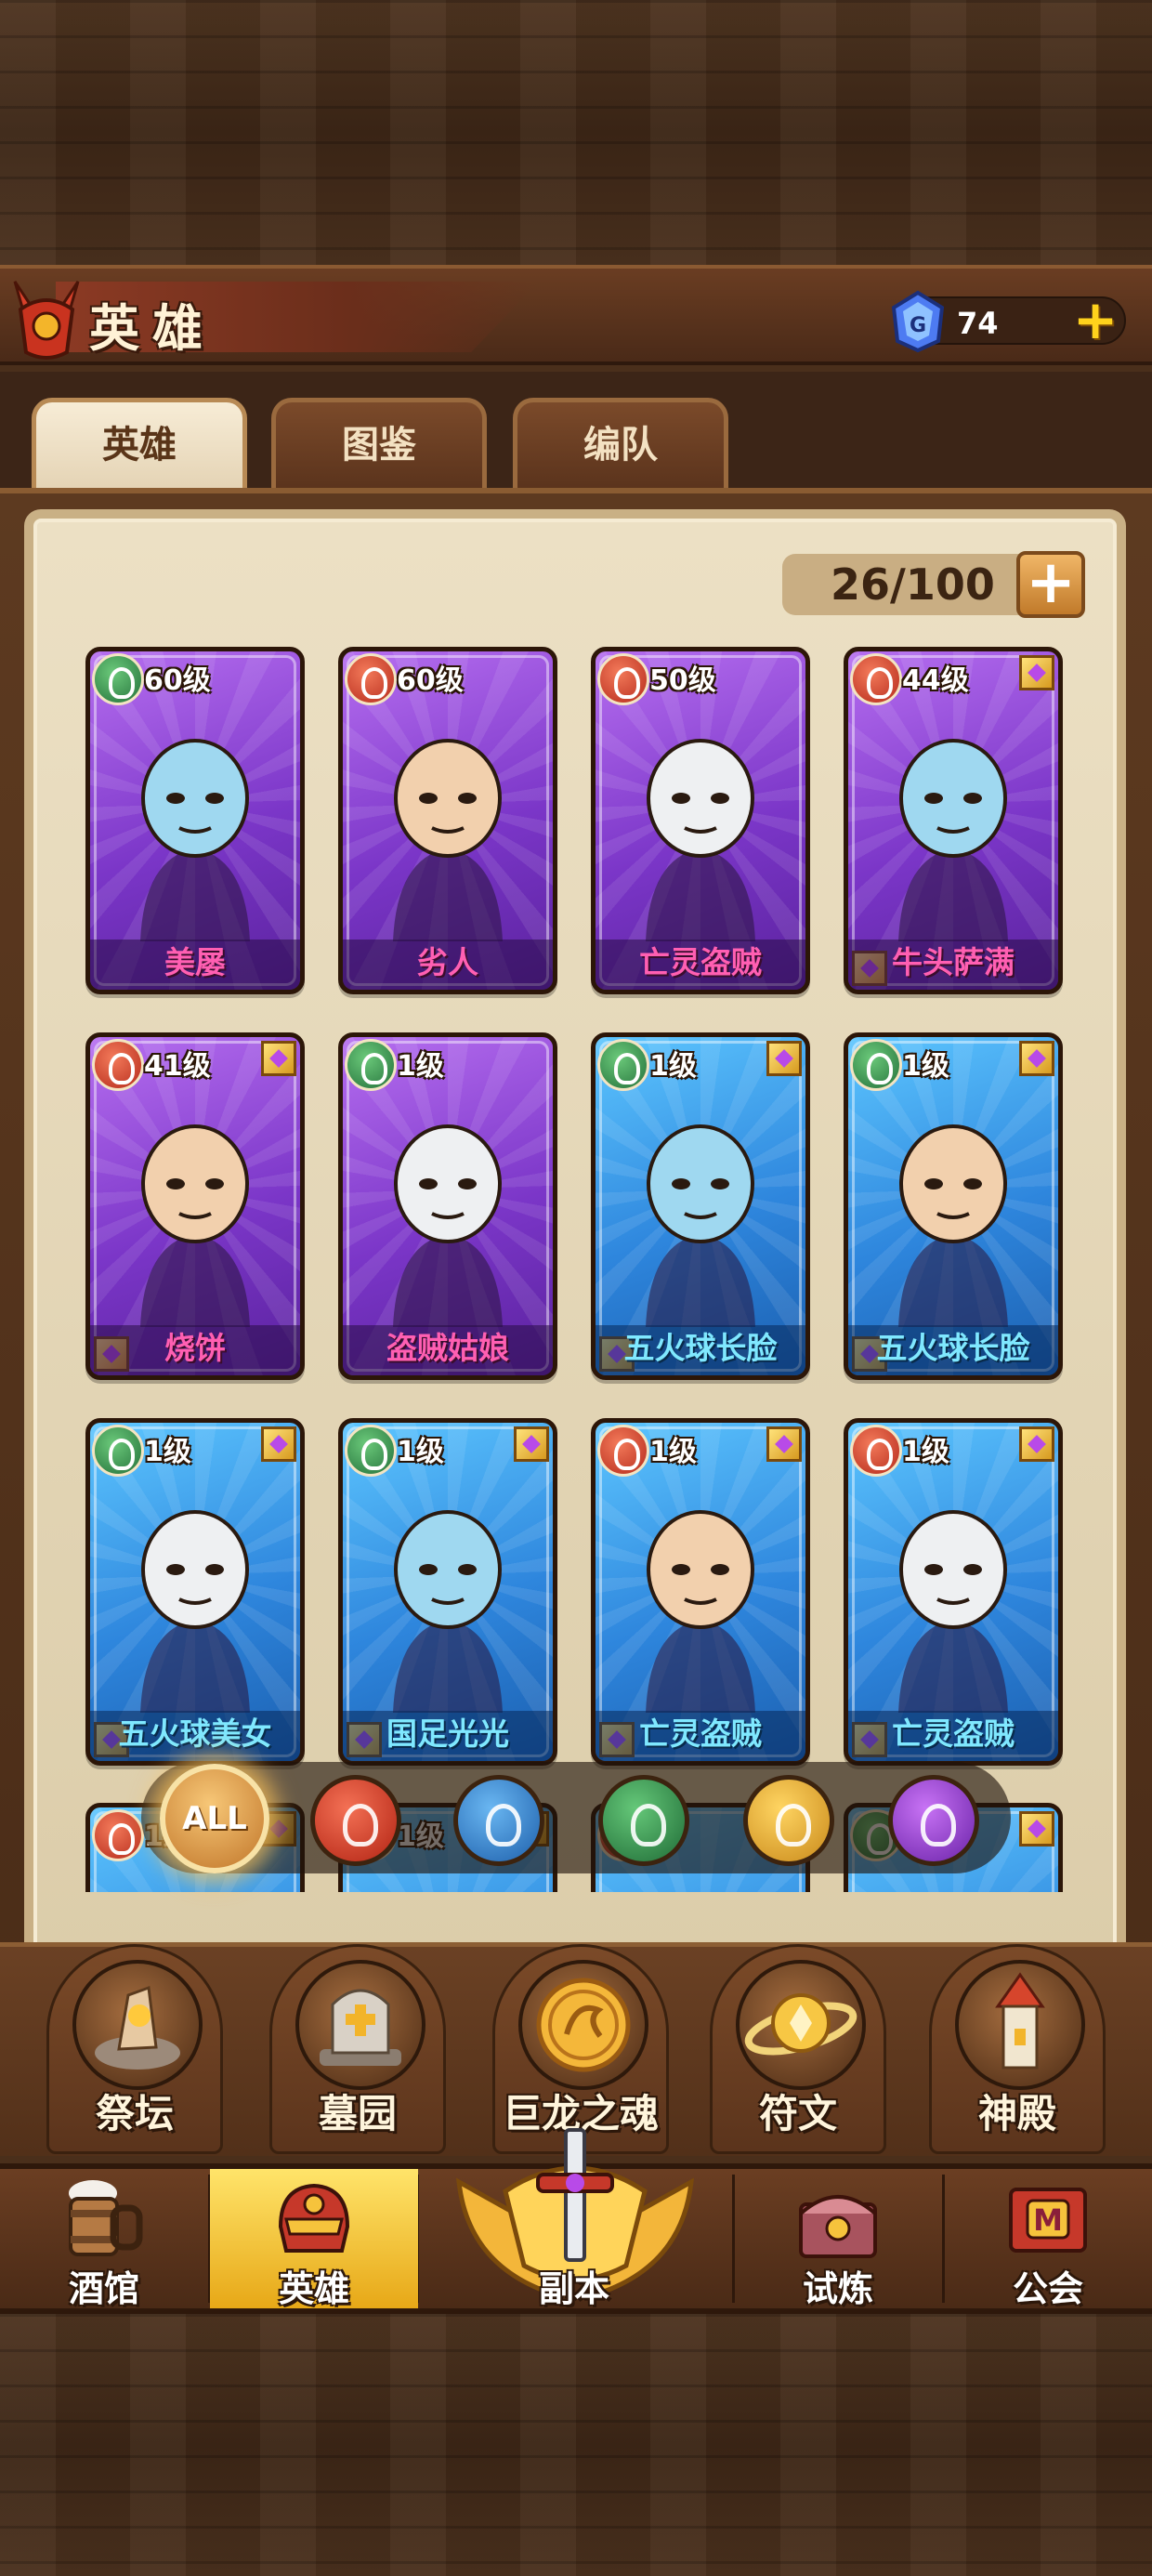 The width and height of the screenshot is (1152, 2576). I want to click on hero-card: 1级 五火球美女, so click(195, 1592).